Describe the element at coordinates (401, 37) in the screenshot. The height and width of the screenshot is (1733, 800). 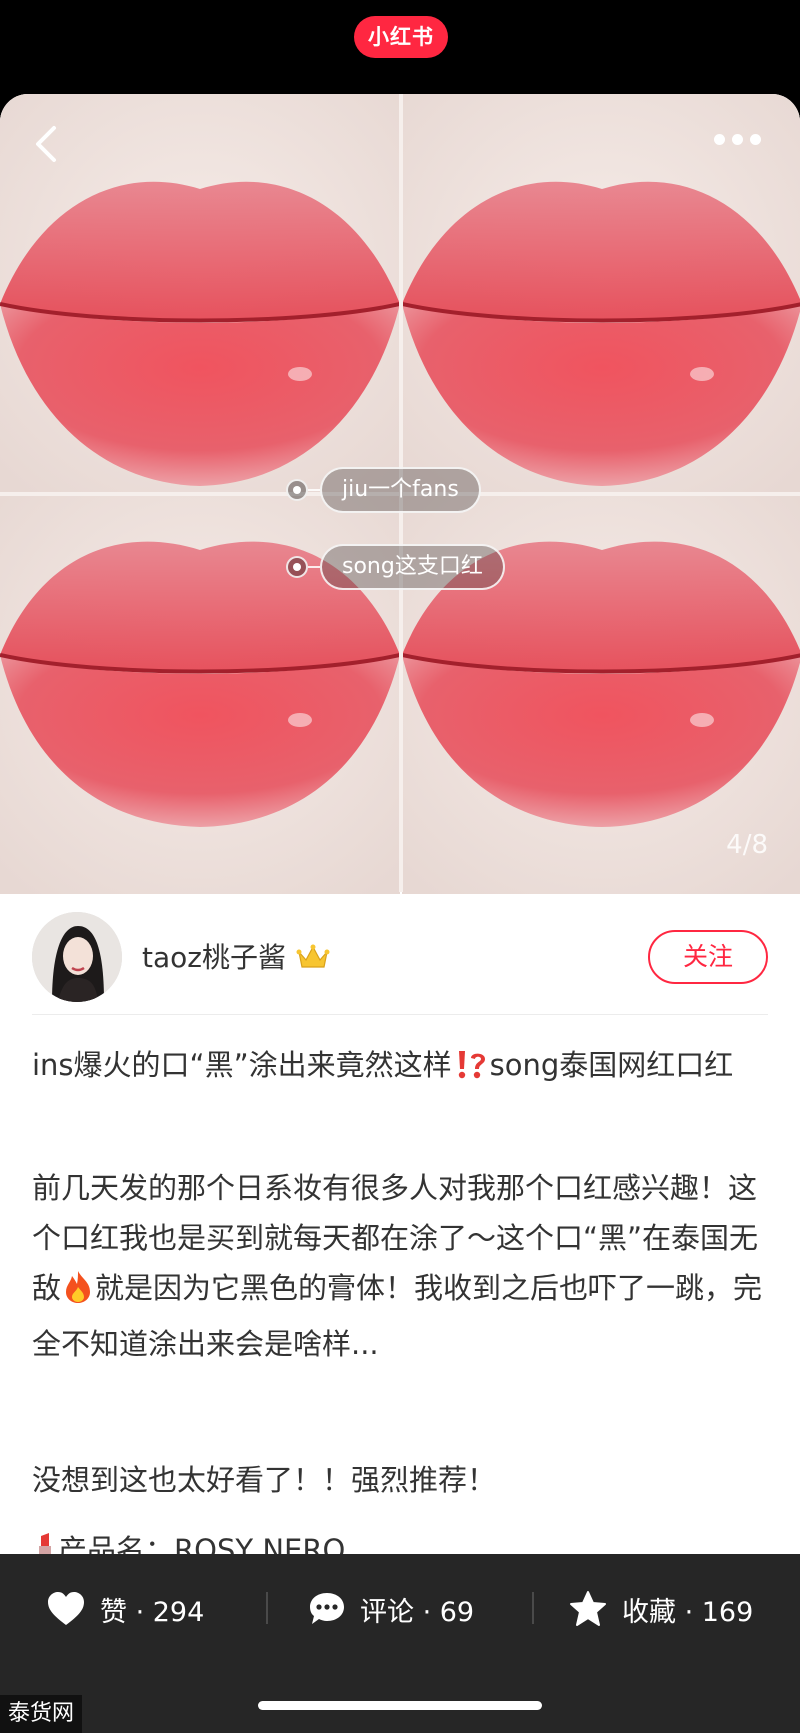
I see `app-logo: 小红书` at that location.